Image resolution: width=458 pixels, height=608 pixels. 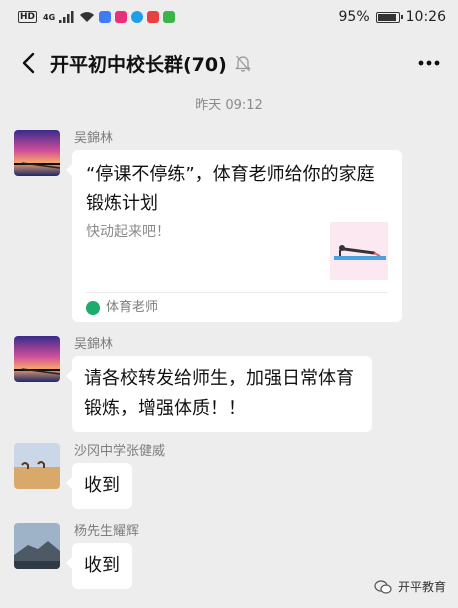 I want to click on card-source: 体育老师, so click(x=237, y=307).